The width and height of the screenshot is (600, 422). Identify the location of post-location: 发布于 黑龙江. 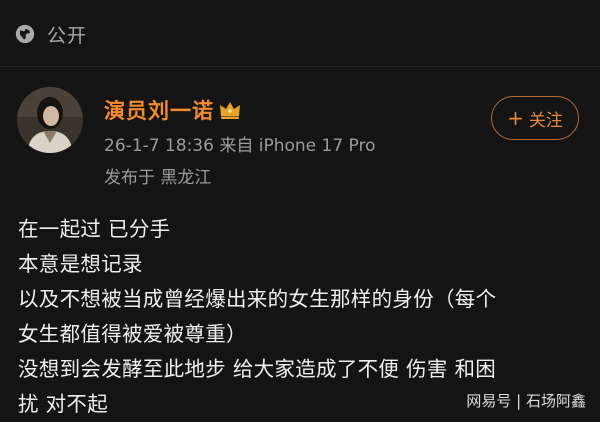
(158, 178).